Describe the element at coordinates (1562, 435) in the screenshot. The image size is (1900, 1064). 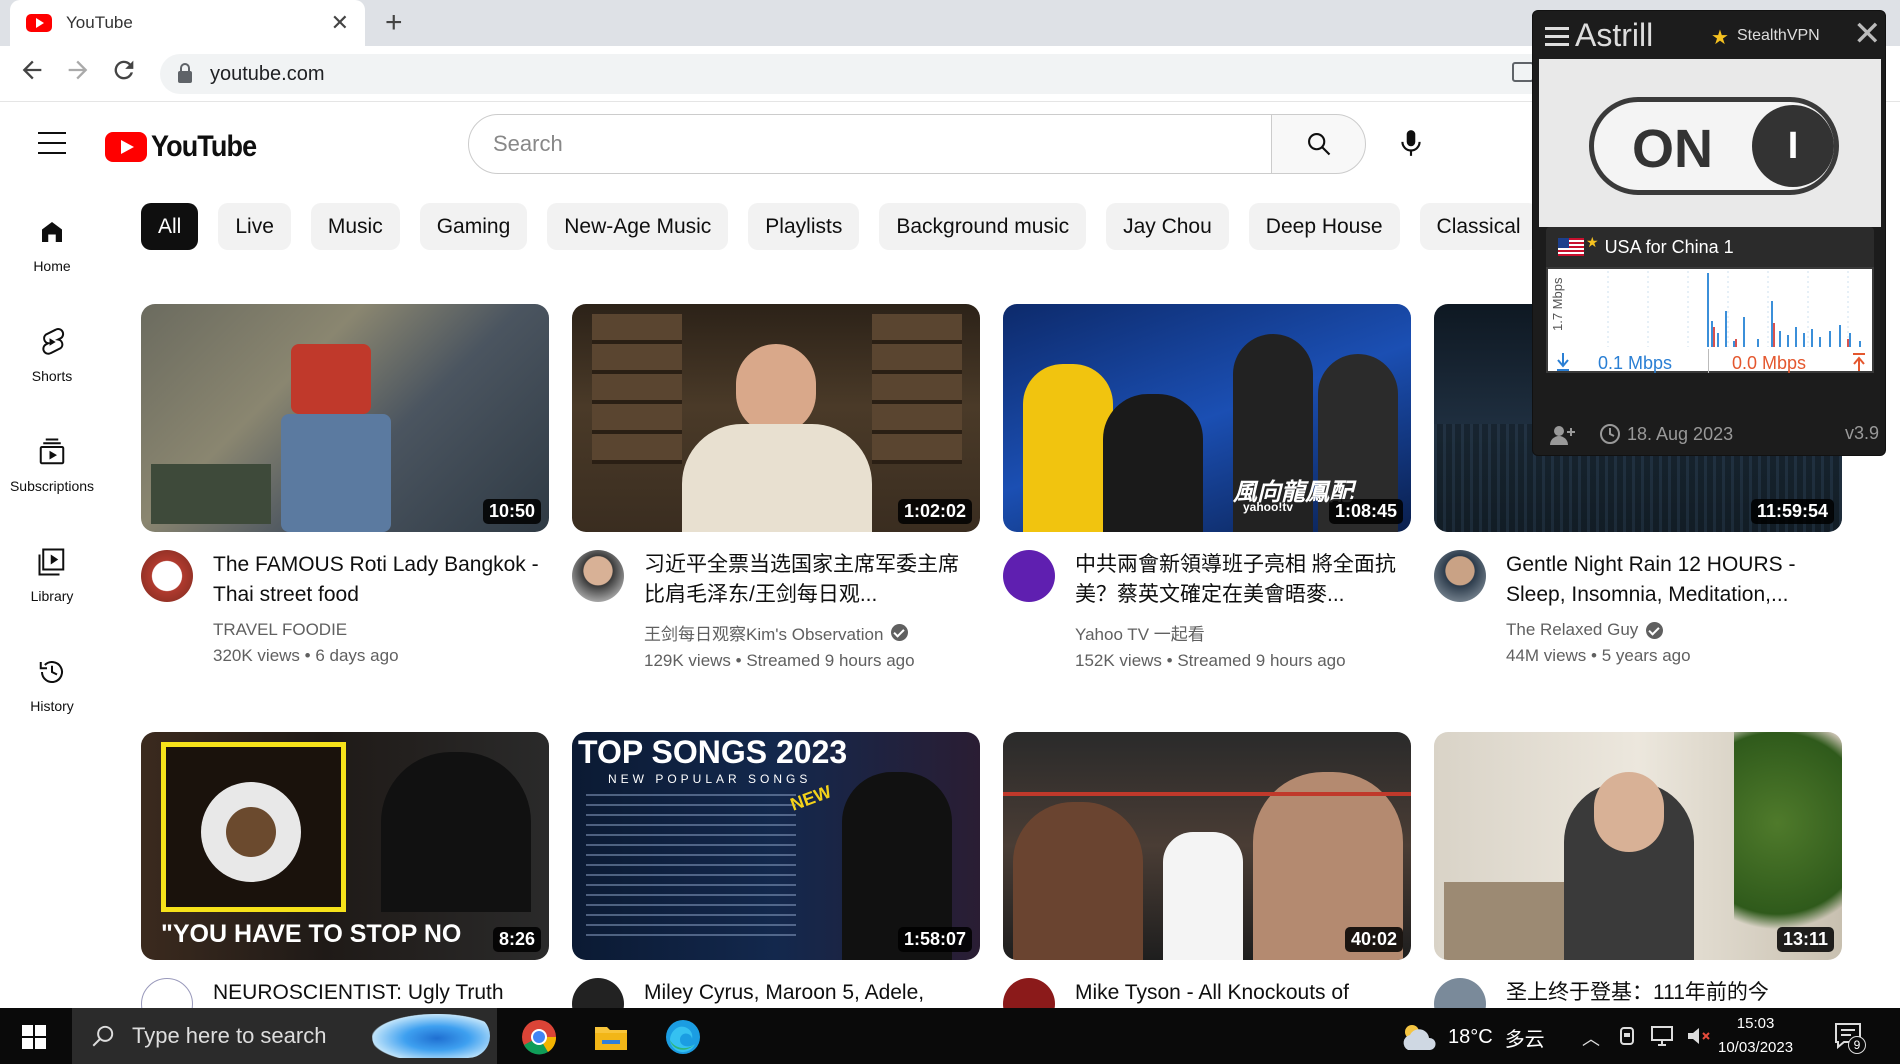
I see `add-user-icon` at that location.